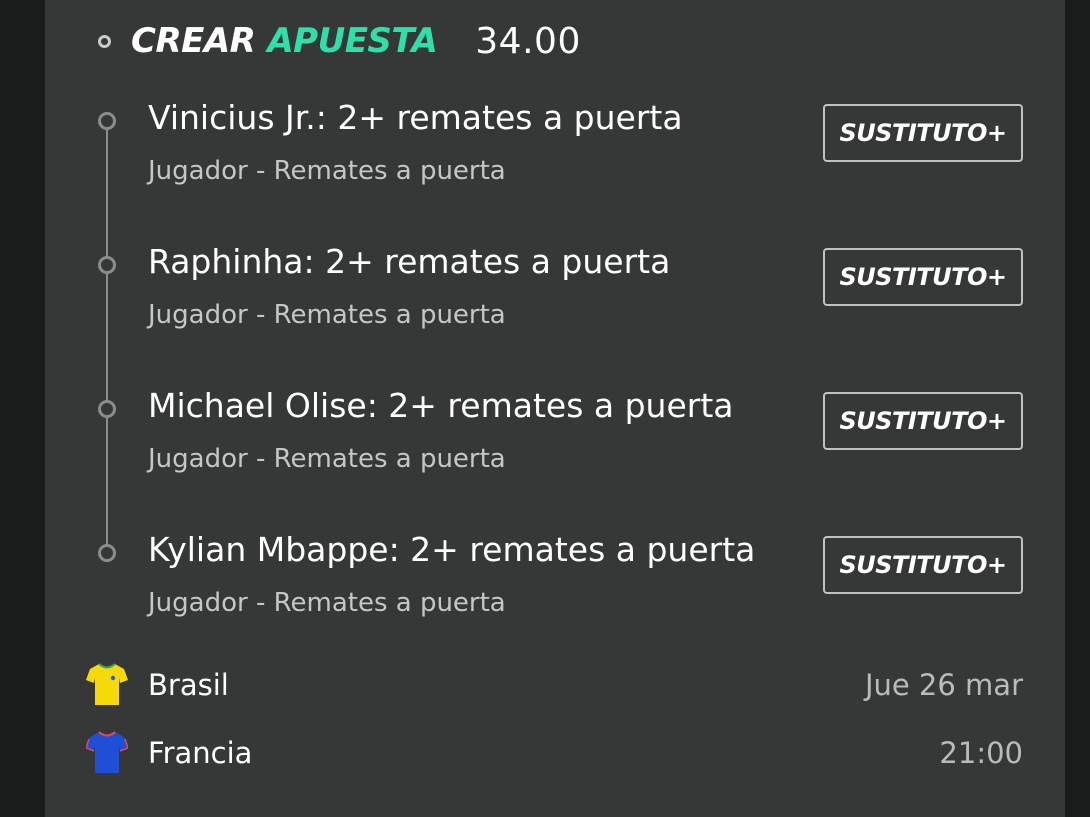 The height and width of the screenshot is (817, 1090). I want to click on timeline-line, so click(107, 337).